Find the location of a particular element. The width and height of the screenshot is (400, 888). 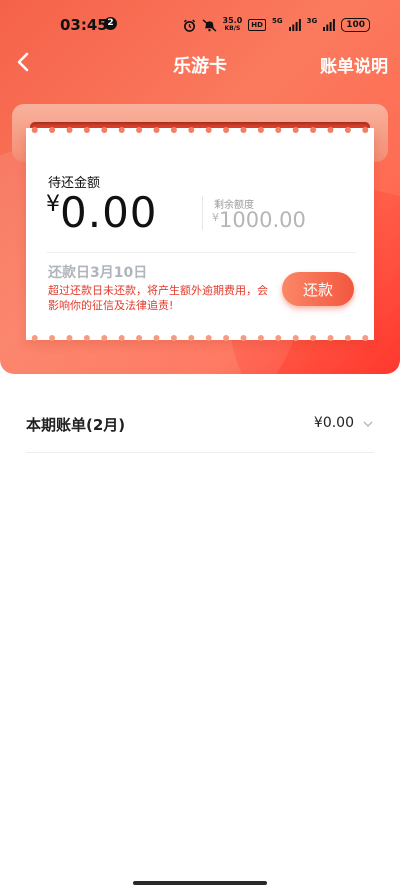

hd-badge: HD is located at coordinates (257, 25).